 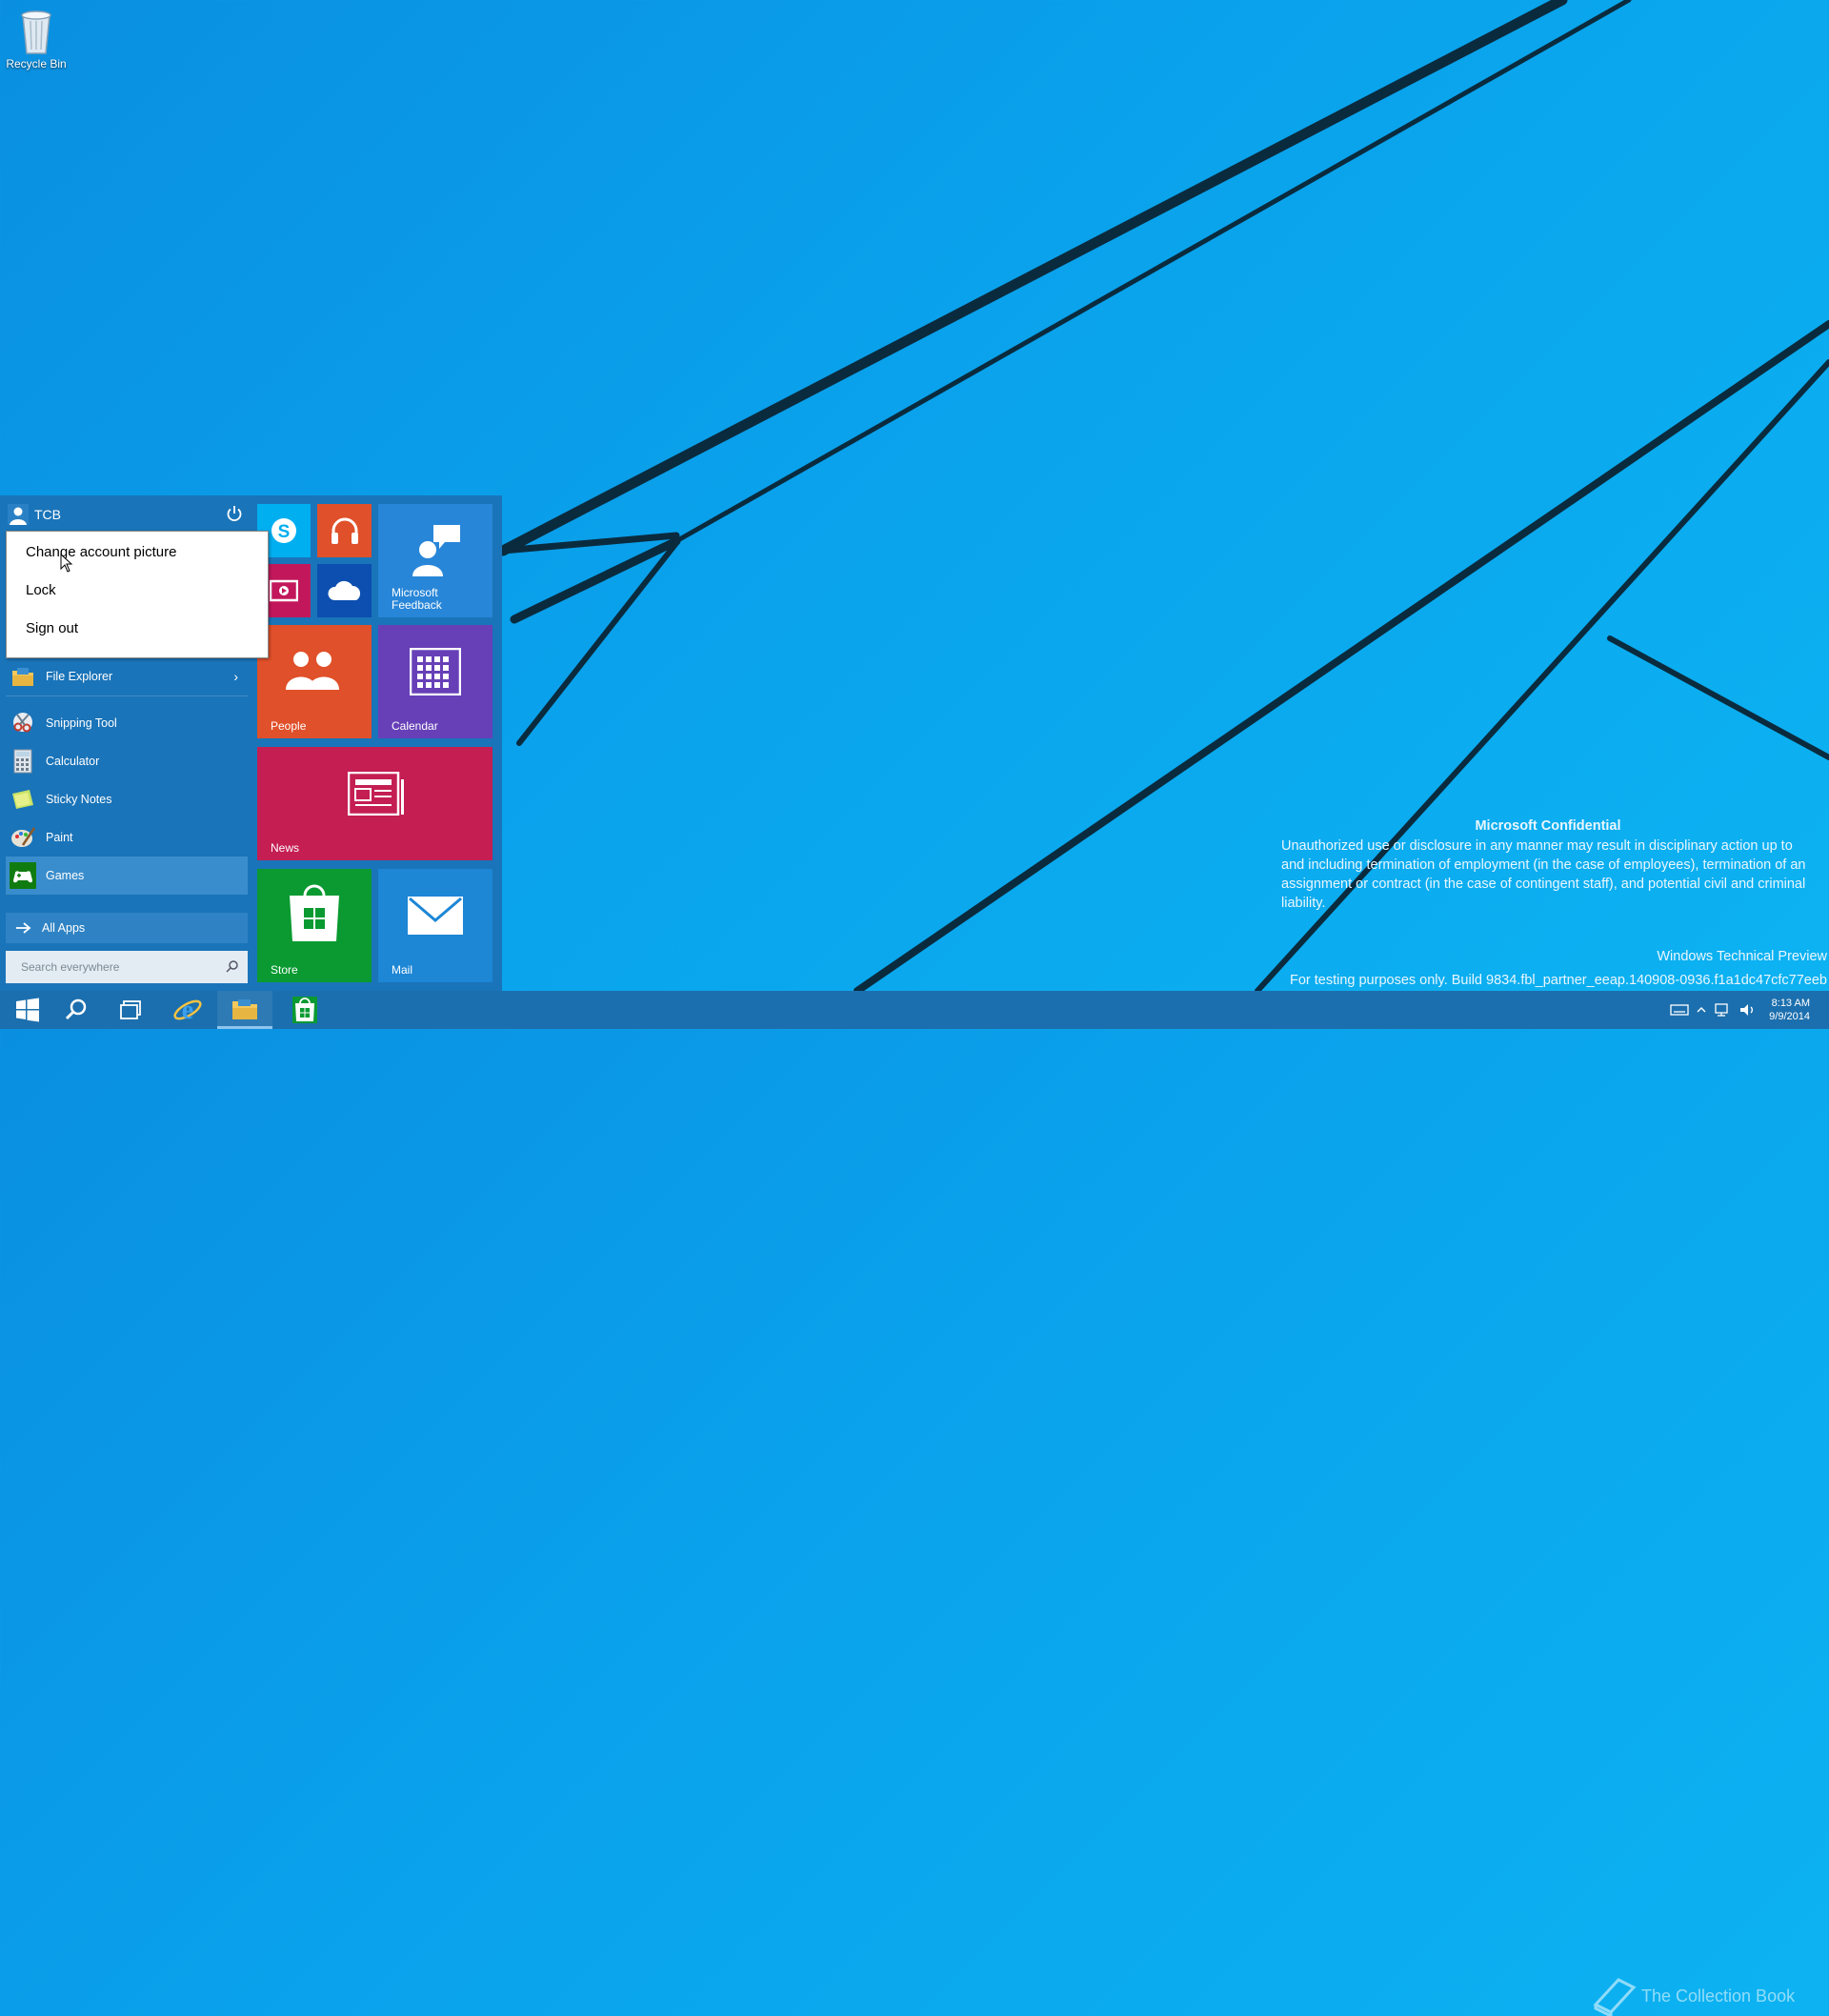 I want to click on clock-date: 9/9/2014, so click(x=1790, y=1016).